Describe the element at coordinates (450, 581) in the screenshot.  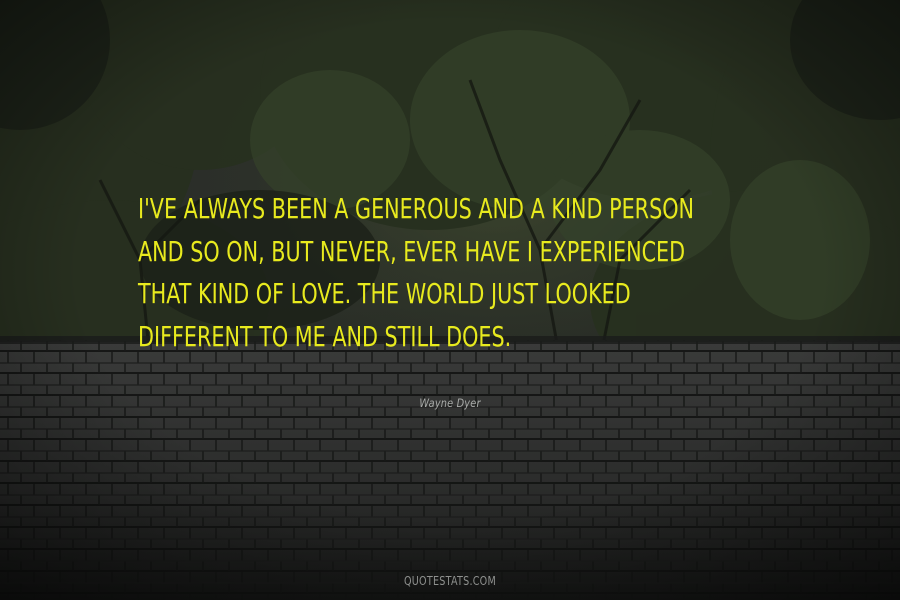
I see `site-watermark: QUOTESTATS.COM` at that location.